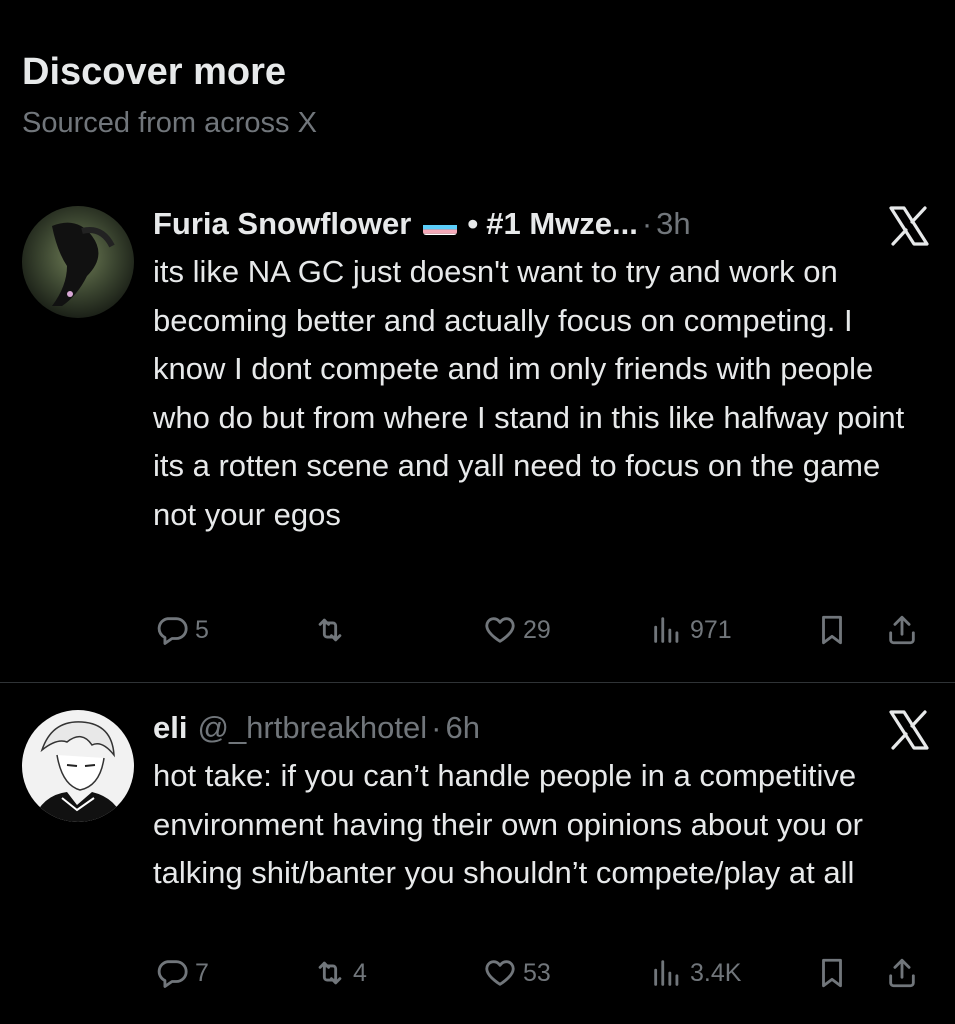 The image size is (955, 1024). What do you see at coordinates (462, 728) in the screenshot?
I see `post-time: 6h` at bounding box center [462, 728].